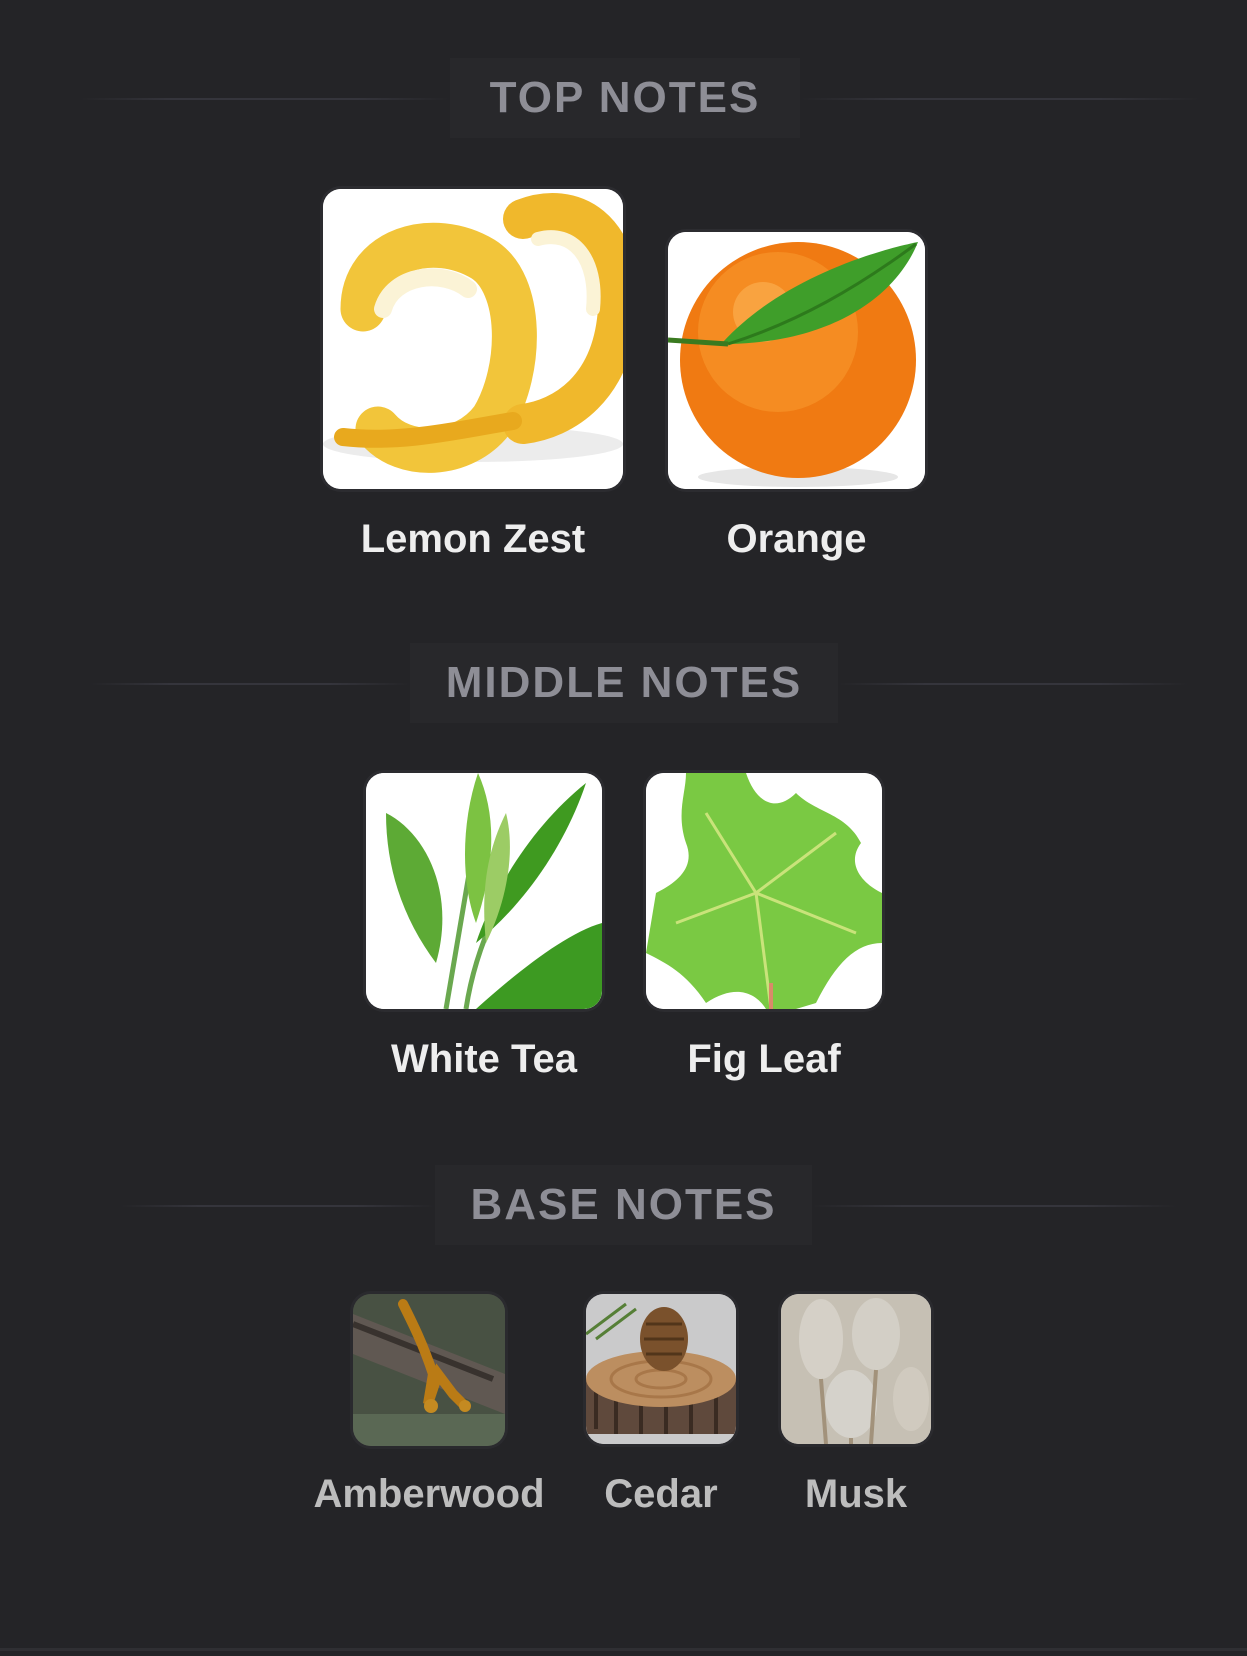  Describe the element at coordinates (764, 1059) in the screenshot. I see `note-label: Fig Leaf` at that location.